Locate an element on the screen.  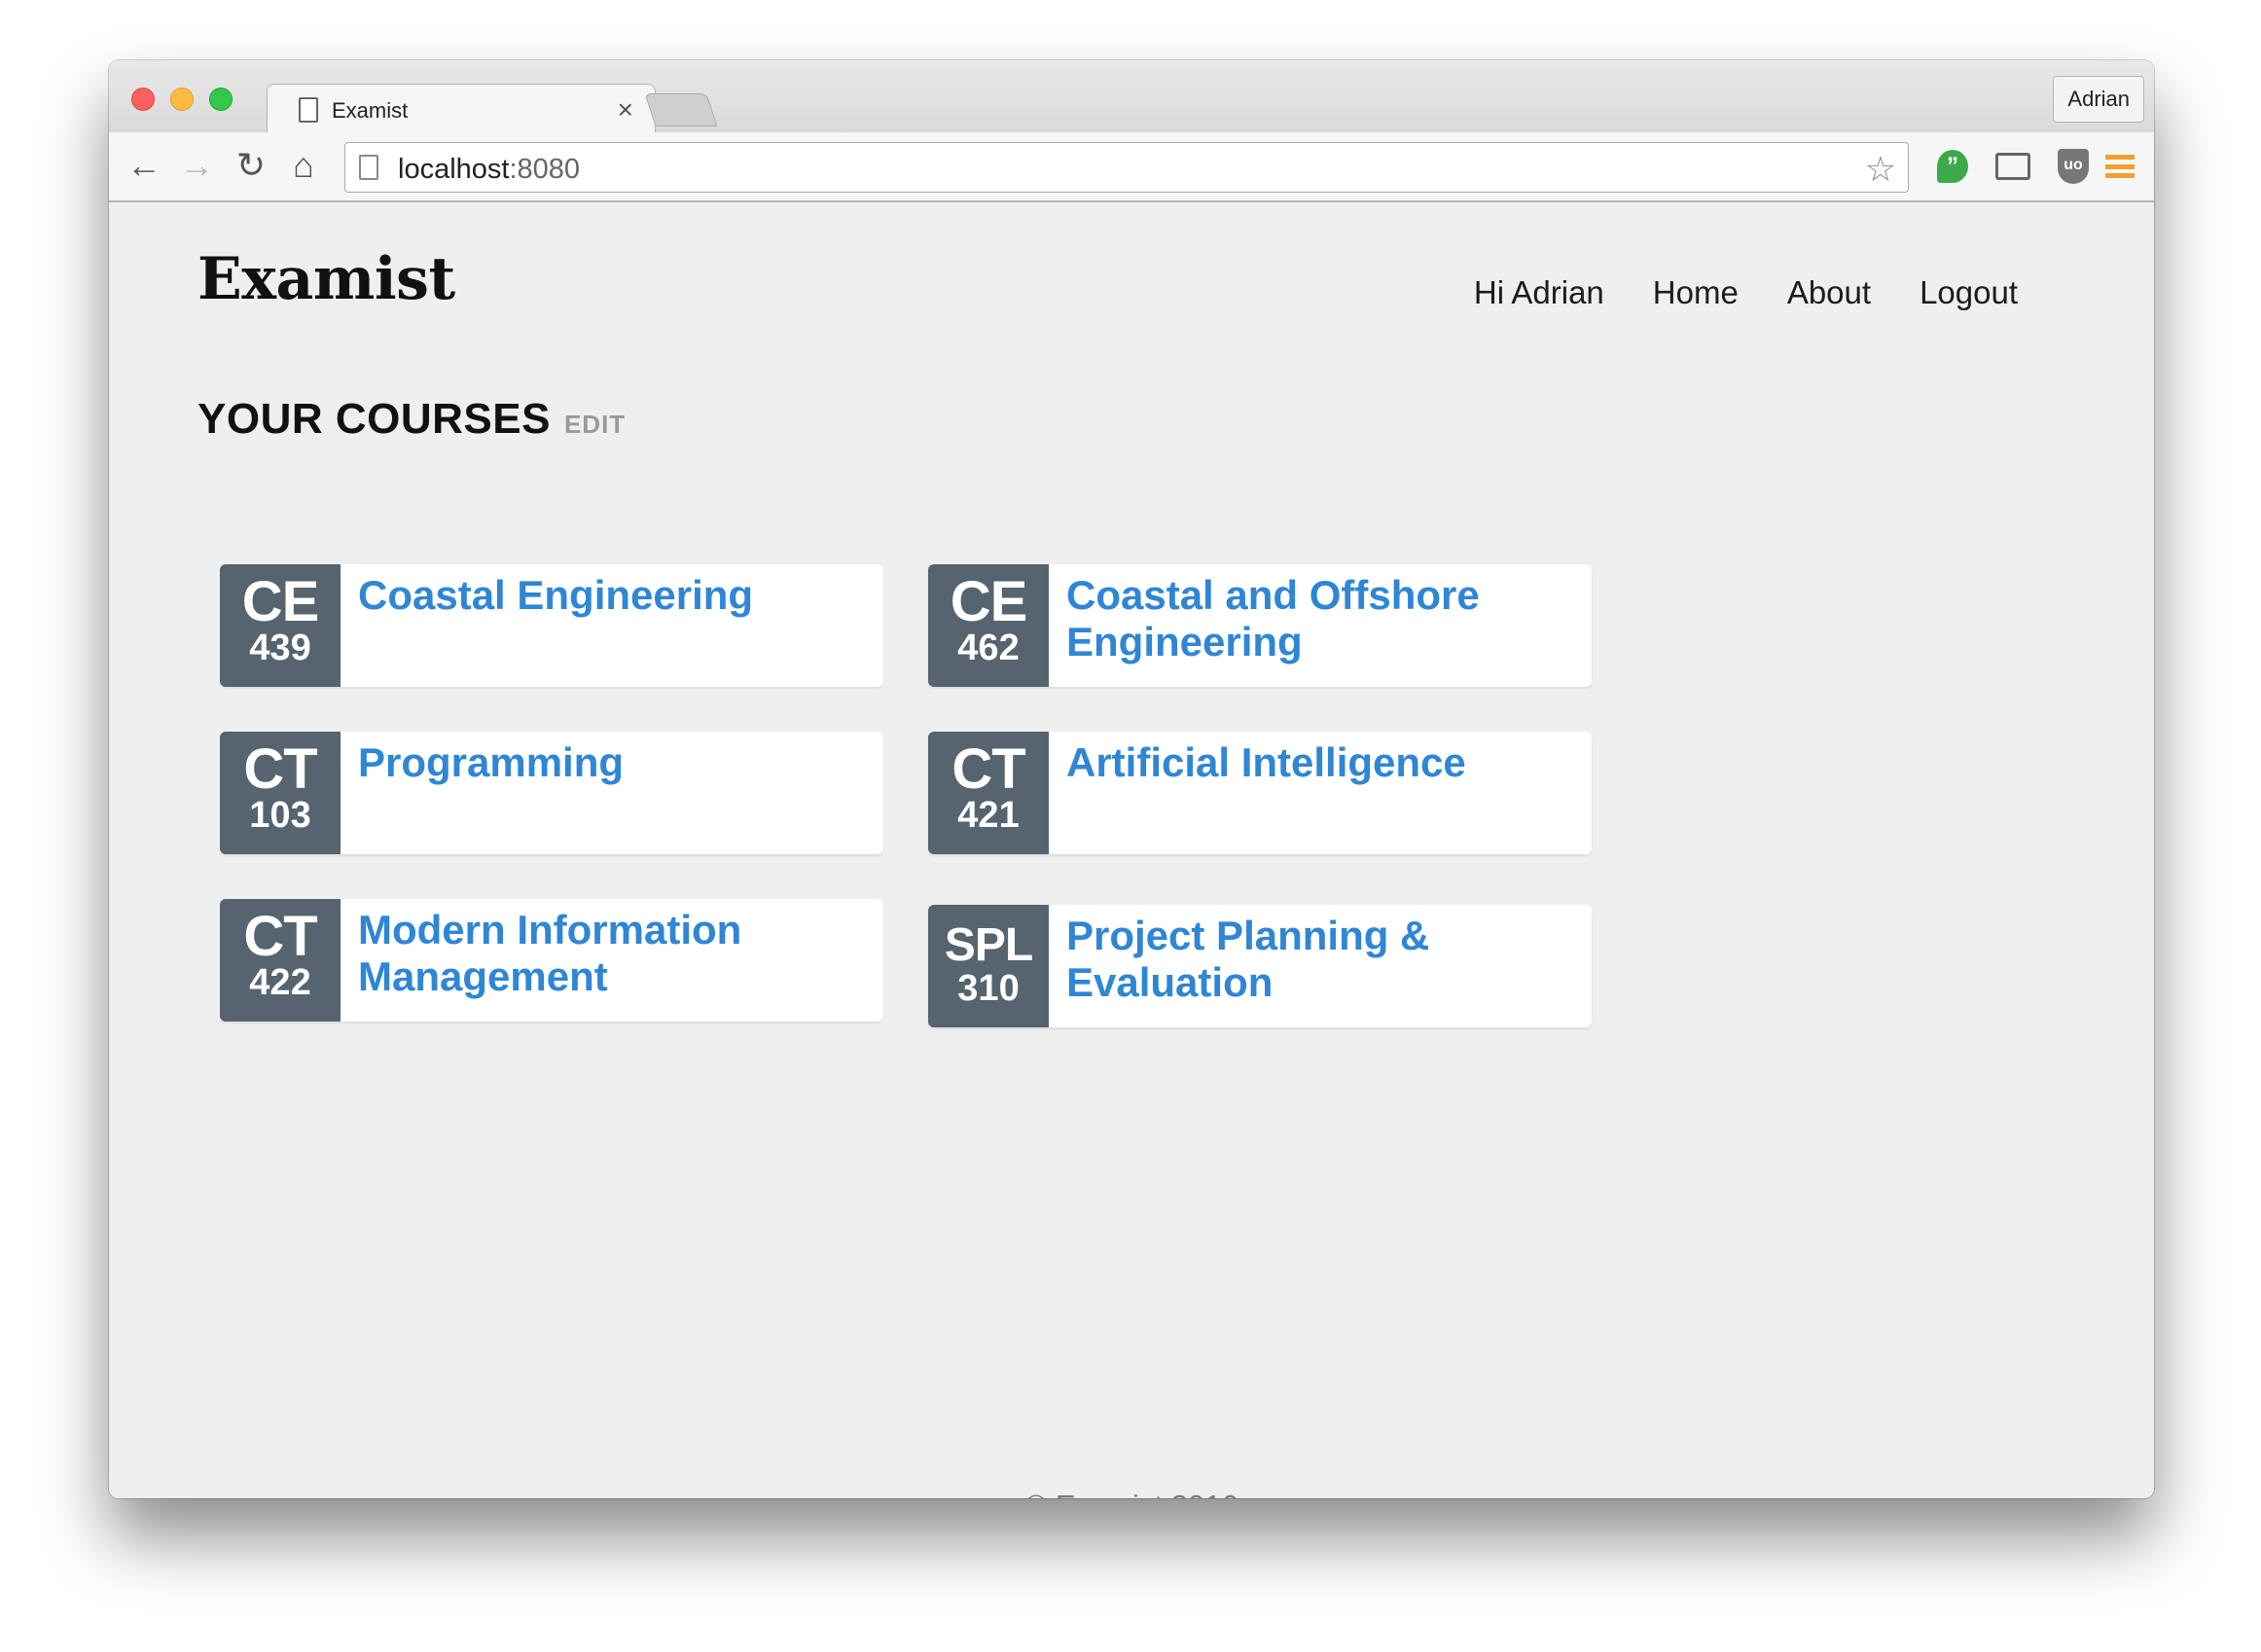
course-card: CT 103 Programming is located at coordinates (551, 793).